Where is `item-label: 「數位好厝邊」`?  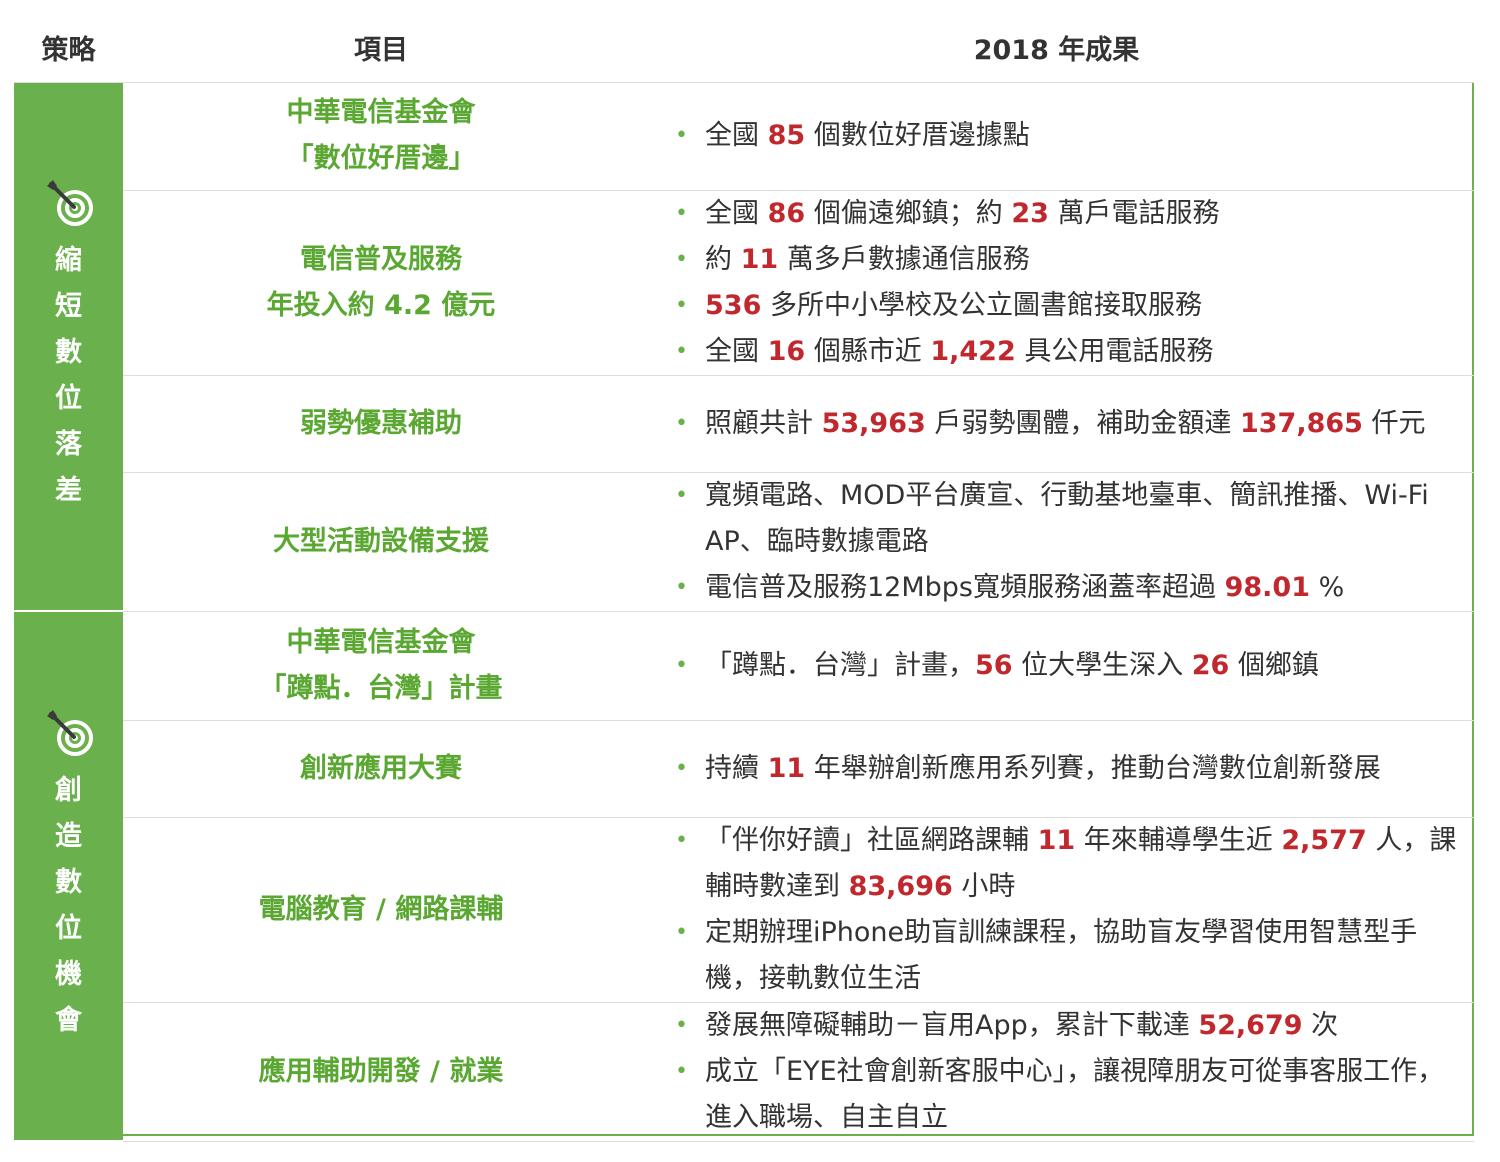 item-label: 「數位好厝邊」 is located at coordinates (381, 158).